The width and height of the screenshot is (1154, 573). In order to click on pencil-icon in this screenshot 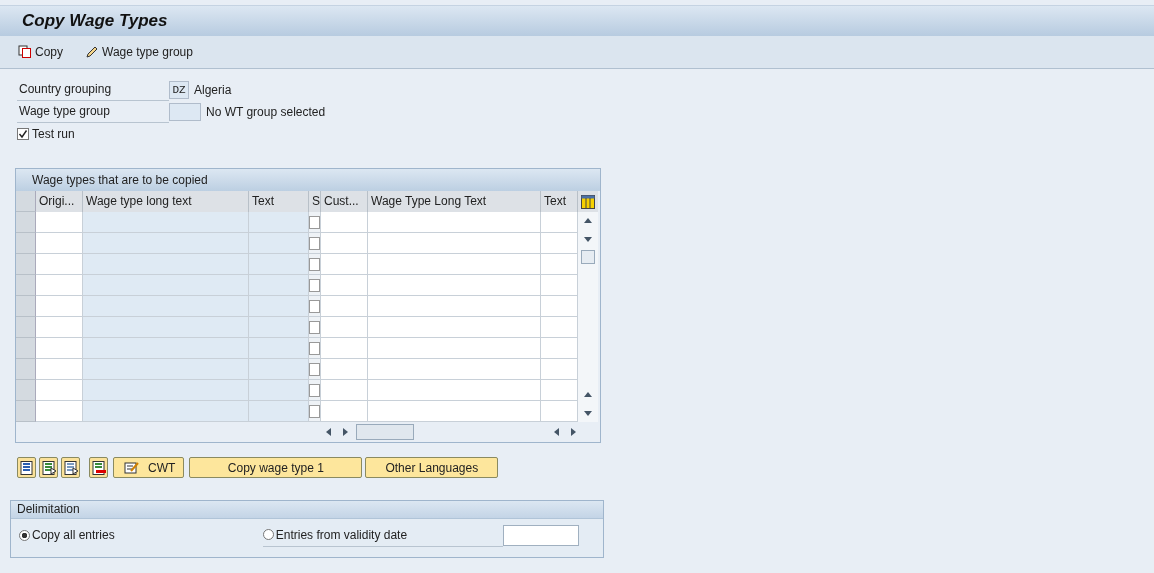, I will do `click(92, 52)`.